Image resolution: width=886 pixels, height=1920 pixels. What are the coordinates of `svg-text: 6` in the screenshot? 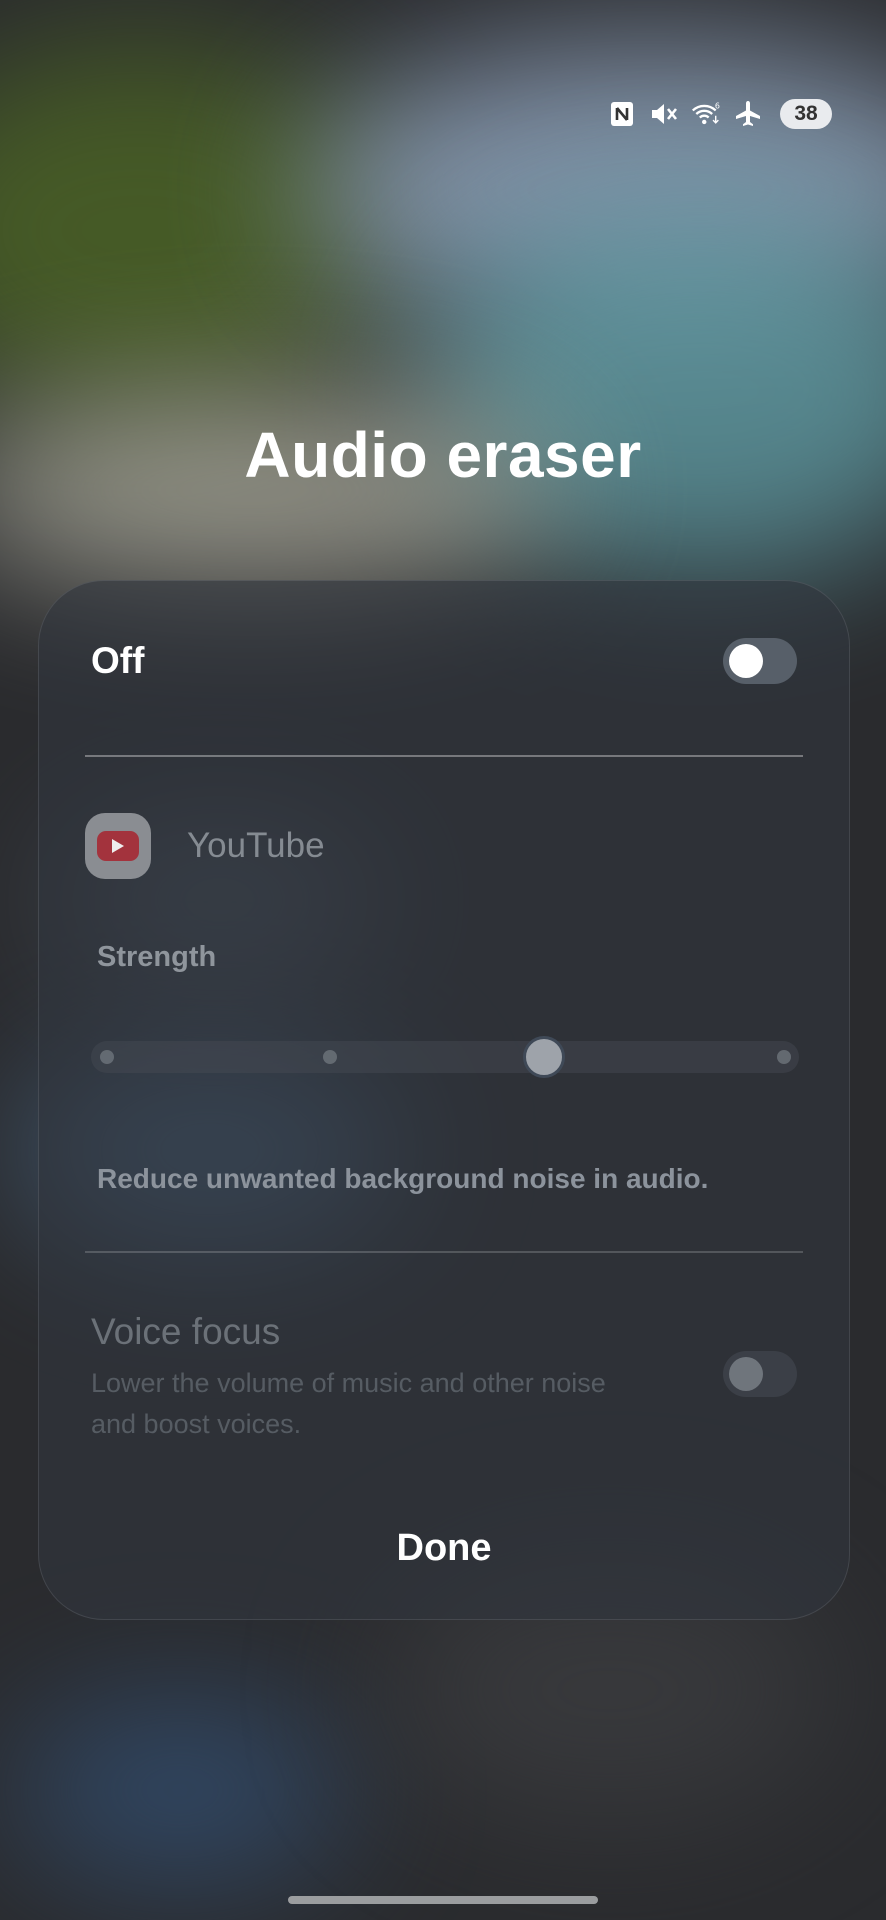 It's located at (717, 106).